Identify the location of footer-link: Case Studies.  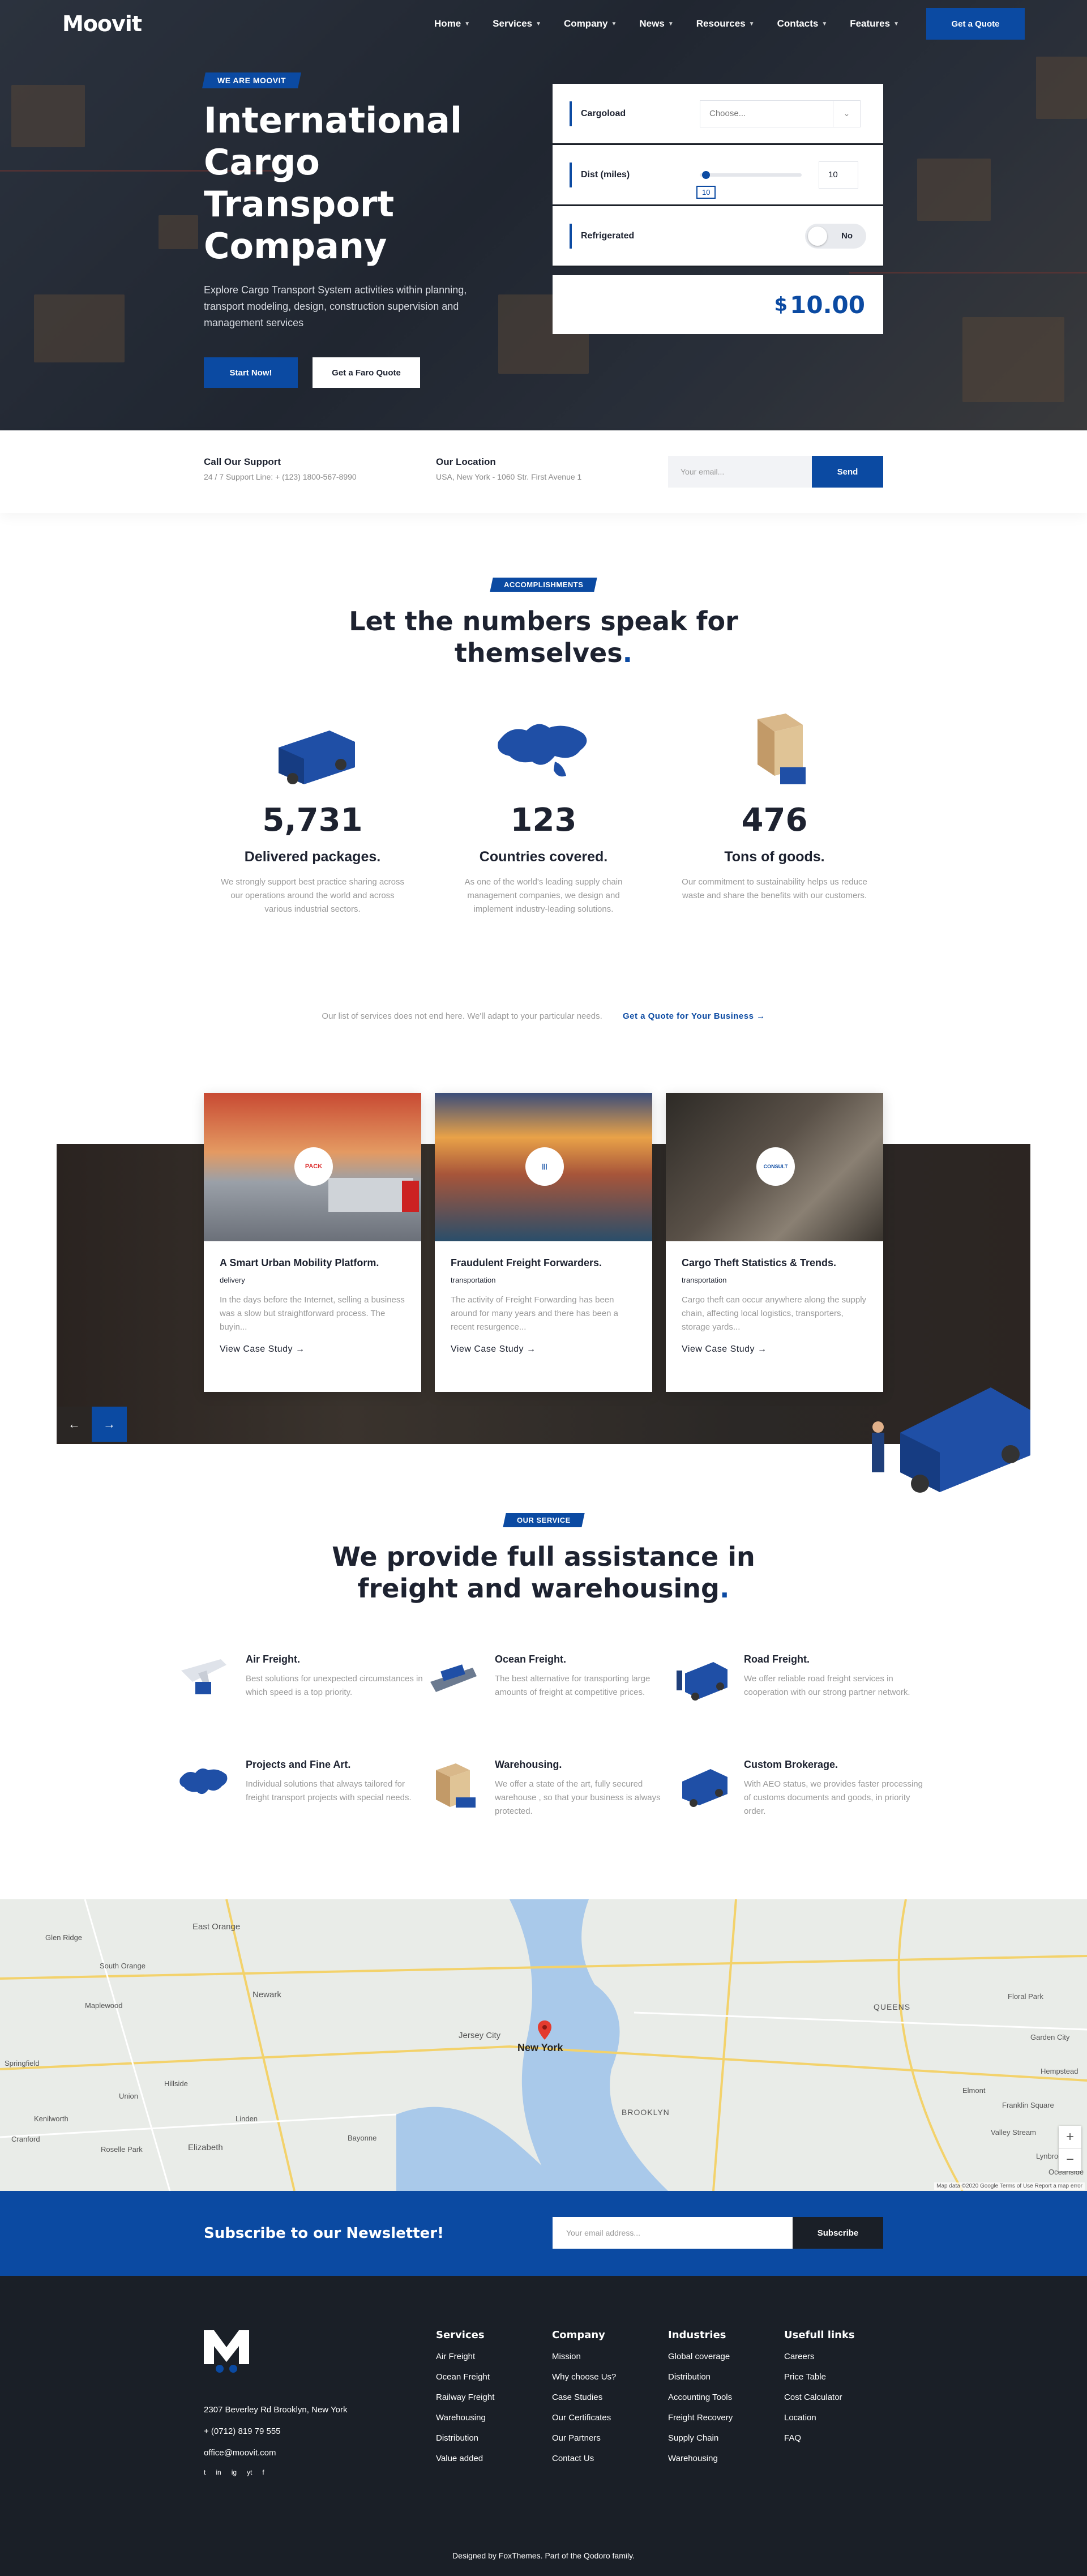
(584, 2398).